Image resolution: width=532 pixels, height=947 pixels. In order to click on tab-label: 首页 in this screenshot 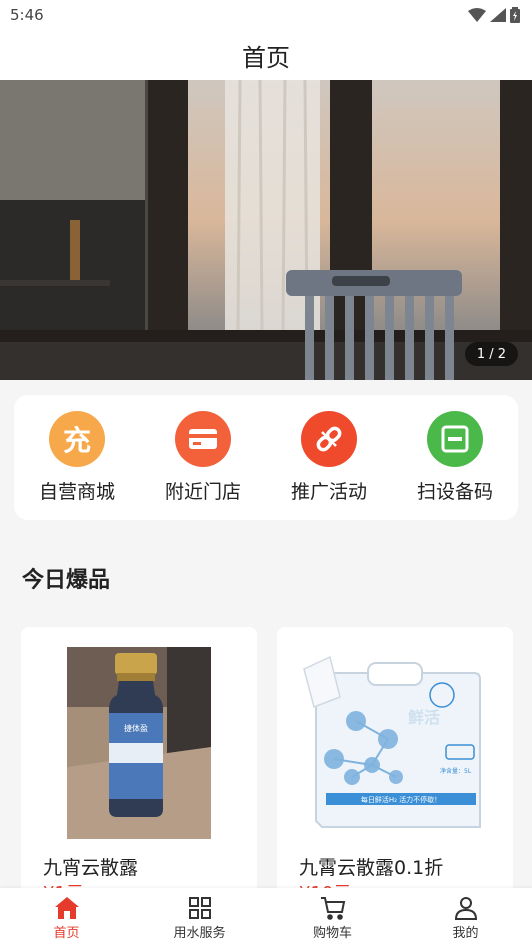, I will do `click(66, 933)`.